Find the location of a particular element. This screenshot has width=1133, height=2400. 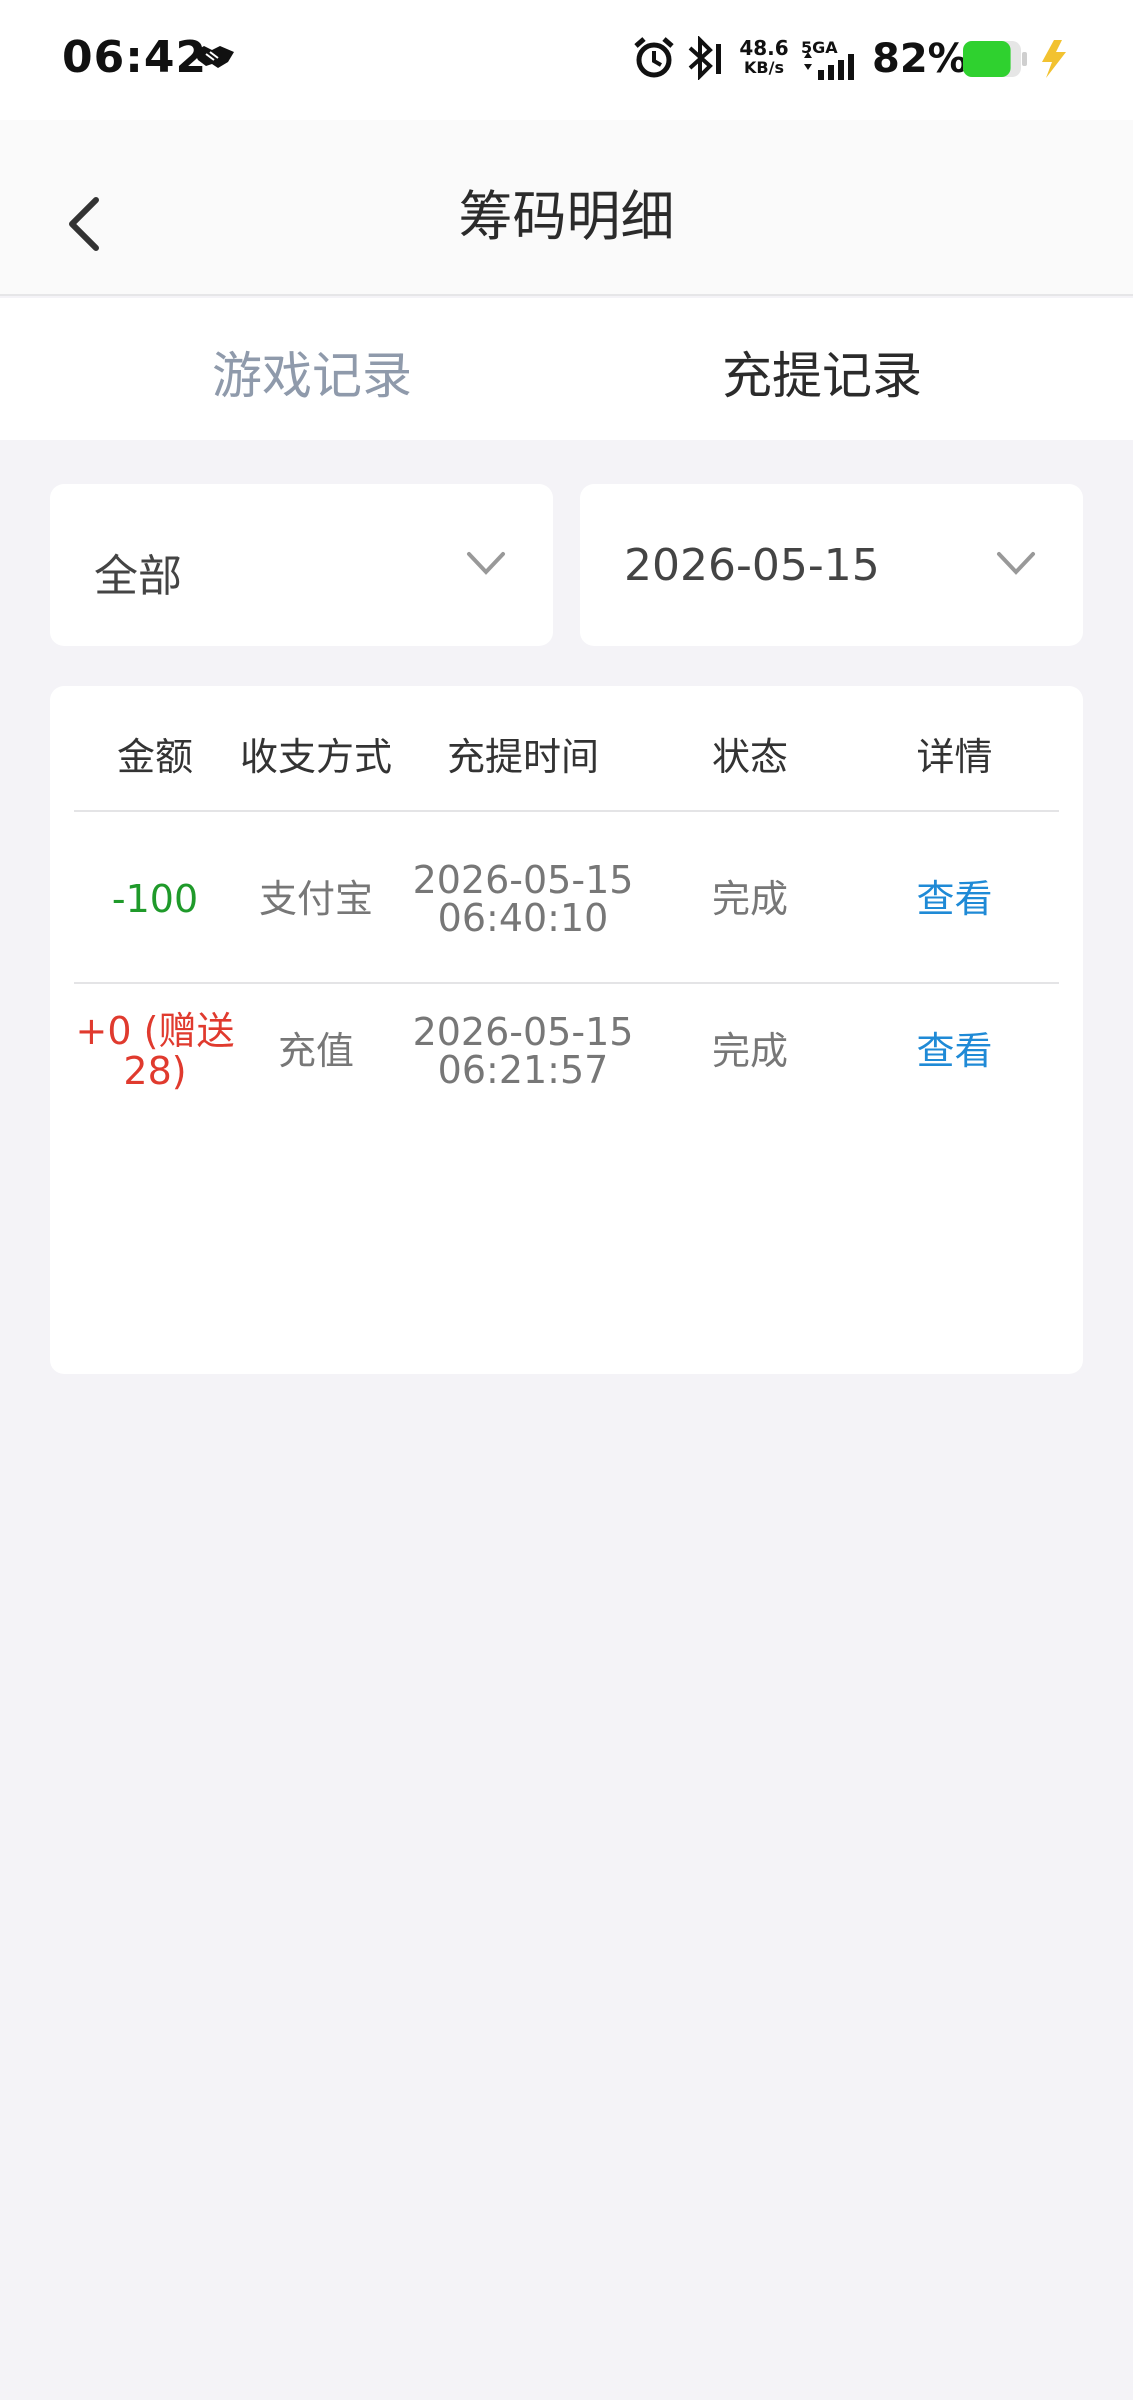

bluetooth-icon is located at coordinates (704, 58).